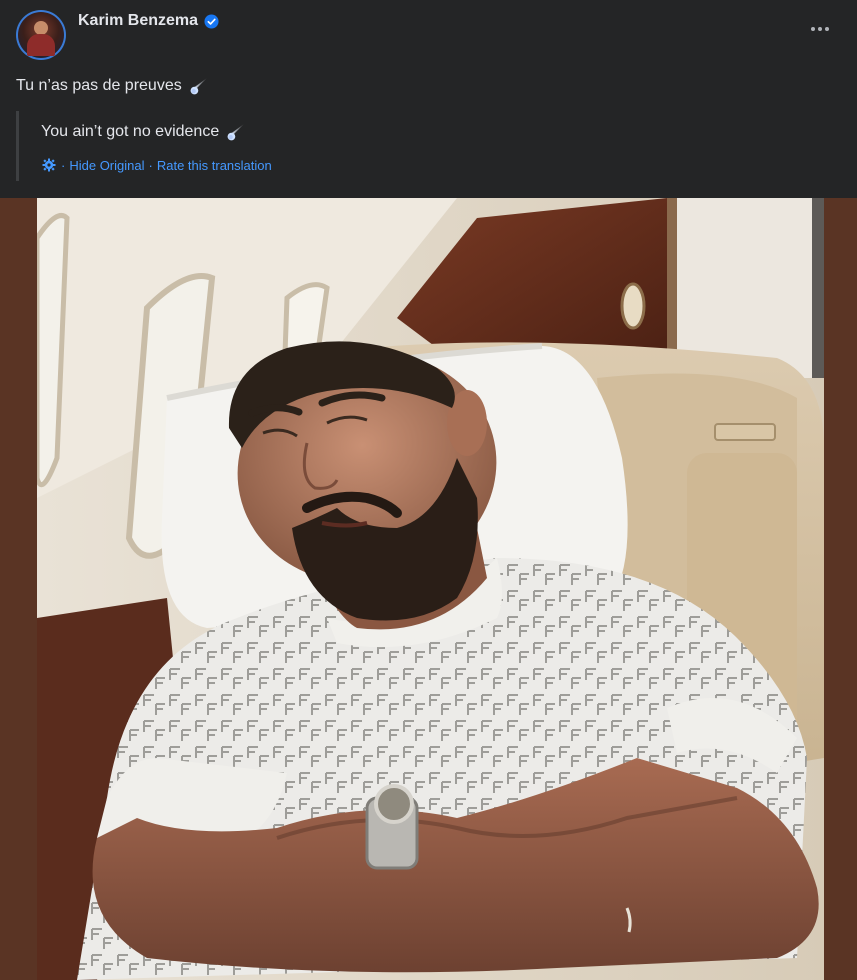 Image resolution: width=857 pixels, height=980 pixels. I want to click on gear-icon, so click(49, 165).